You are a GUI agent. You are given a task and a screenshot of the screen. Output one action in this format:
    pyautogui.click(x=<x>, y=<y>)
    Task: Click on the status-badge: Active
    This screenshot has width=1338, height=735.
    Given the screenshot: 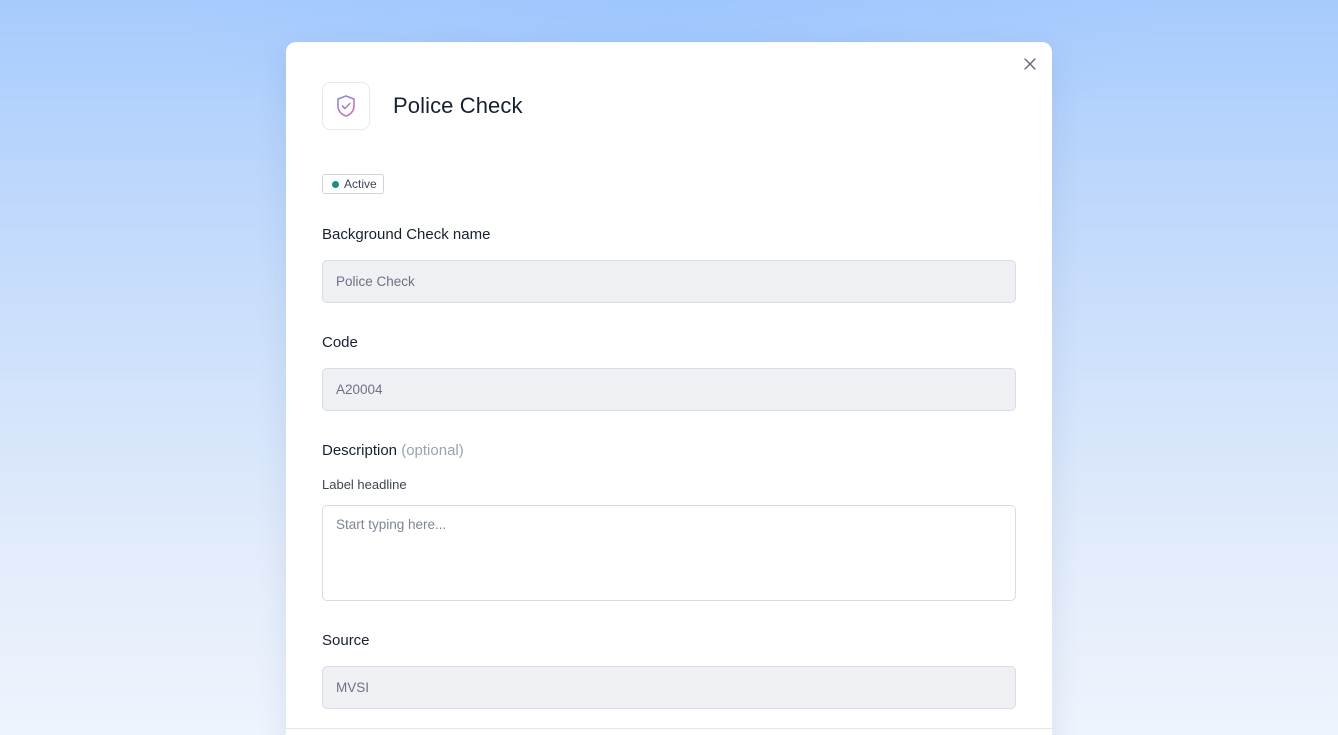 What is the action you would take?
    pyautogui.click(x=353, y=184)
    